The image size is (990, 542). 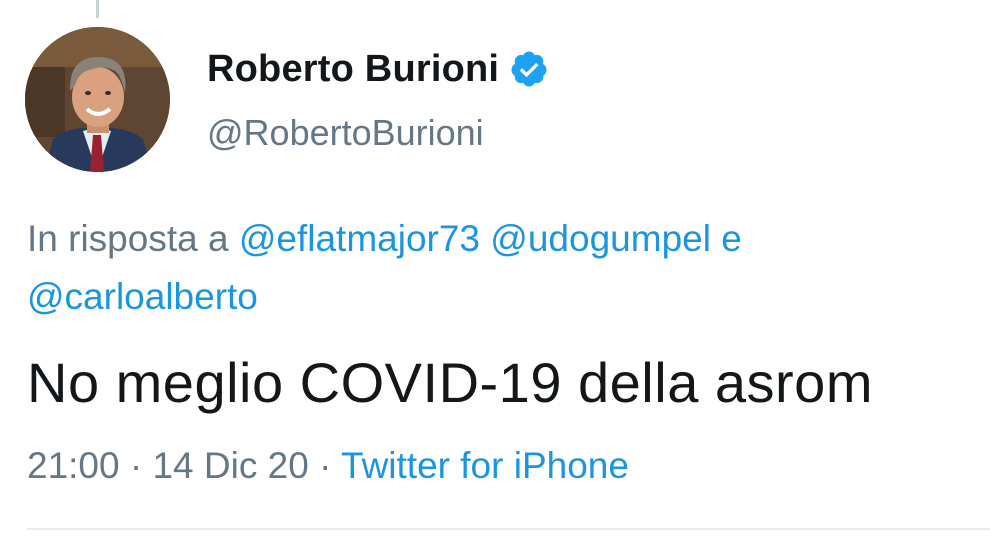 I want to click on divider, so click(x=508, y=529).